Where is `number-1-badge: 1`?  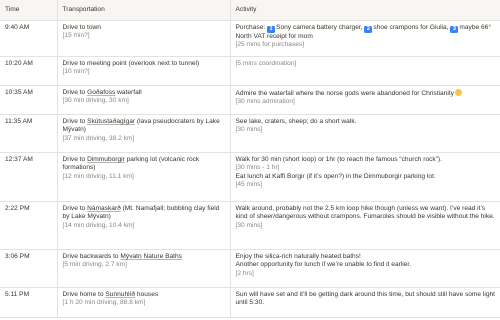 number-1-badge: 1 is located at coordinates (271, 29).